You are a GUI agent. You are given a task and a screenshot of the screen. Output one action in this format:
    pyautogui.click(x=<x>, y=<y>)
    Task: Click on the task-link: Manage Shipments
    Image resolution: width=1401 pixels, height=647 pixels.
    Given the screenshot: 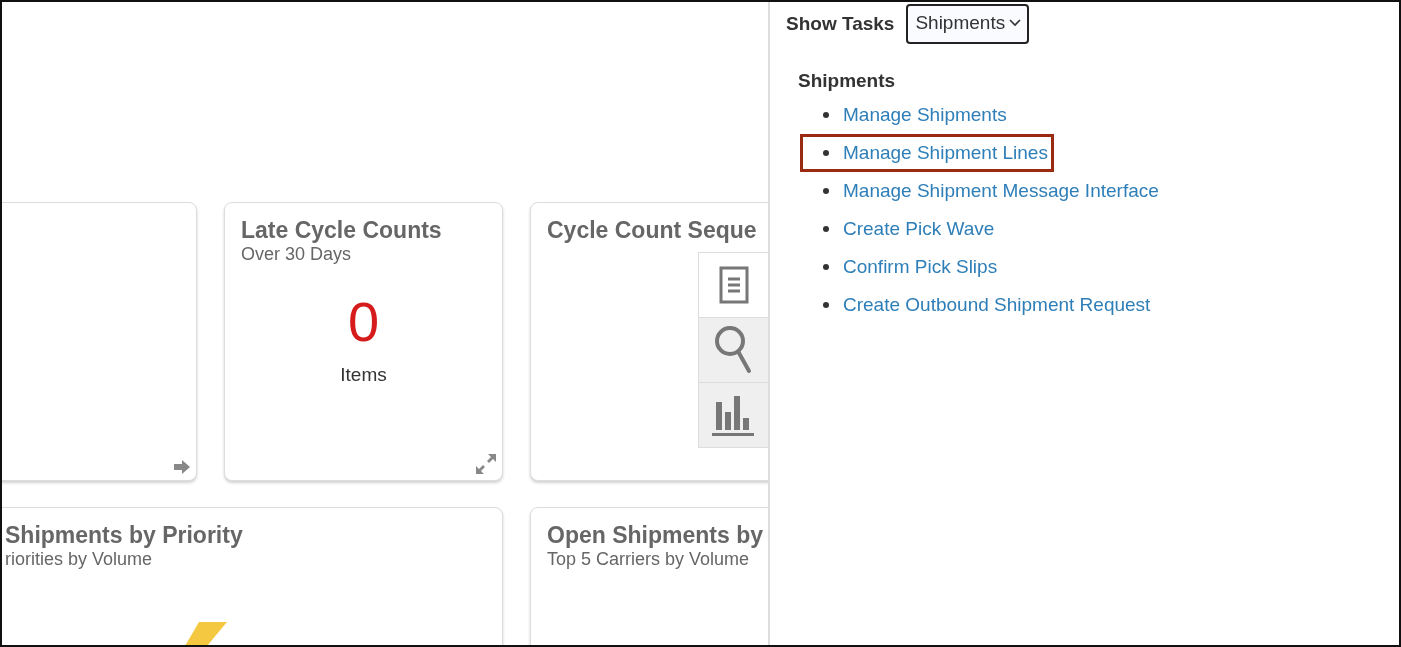 What is the action you would take?
    pyautogui.click(x=925, y=115)
    